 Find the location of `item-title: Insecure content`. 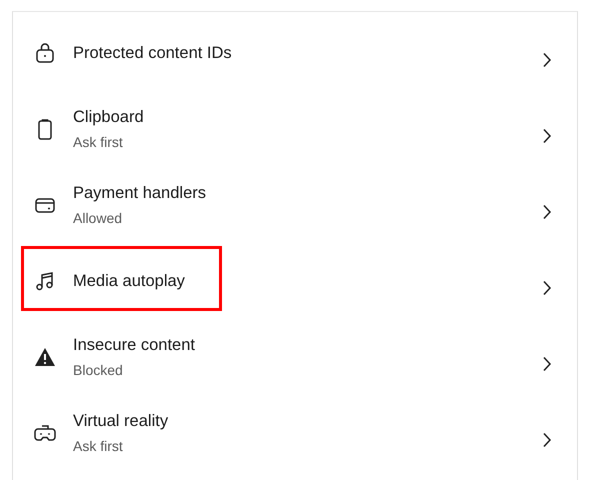

item-title: Insecure content is located at coordinates (134, 345).